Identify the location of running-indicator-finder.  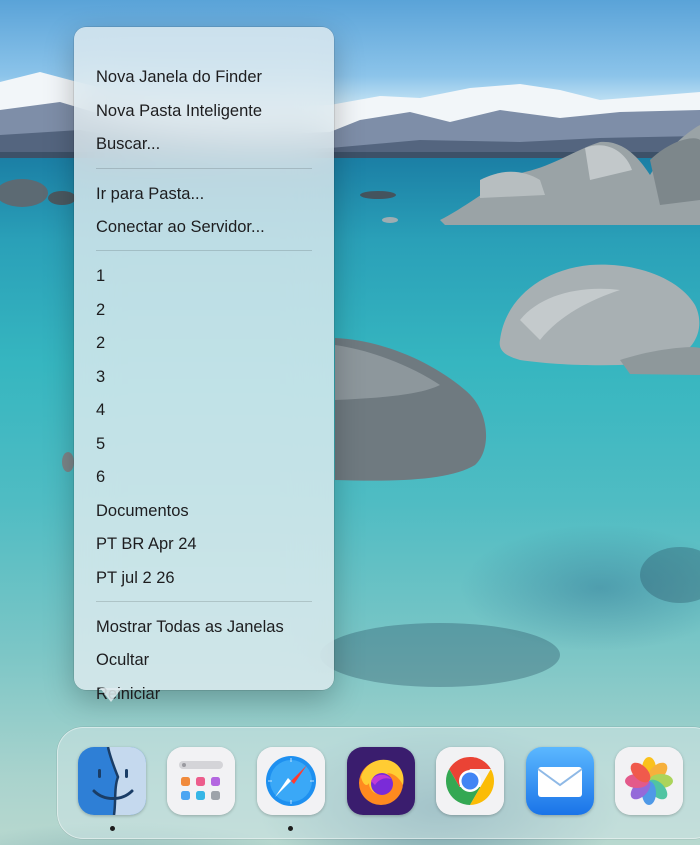
(112, 828).